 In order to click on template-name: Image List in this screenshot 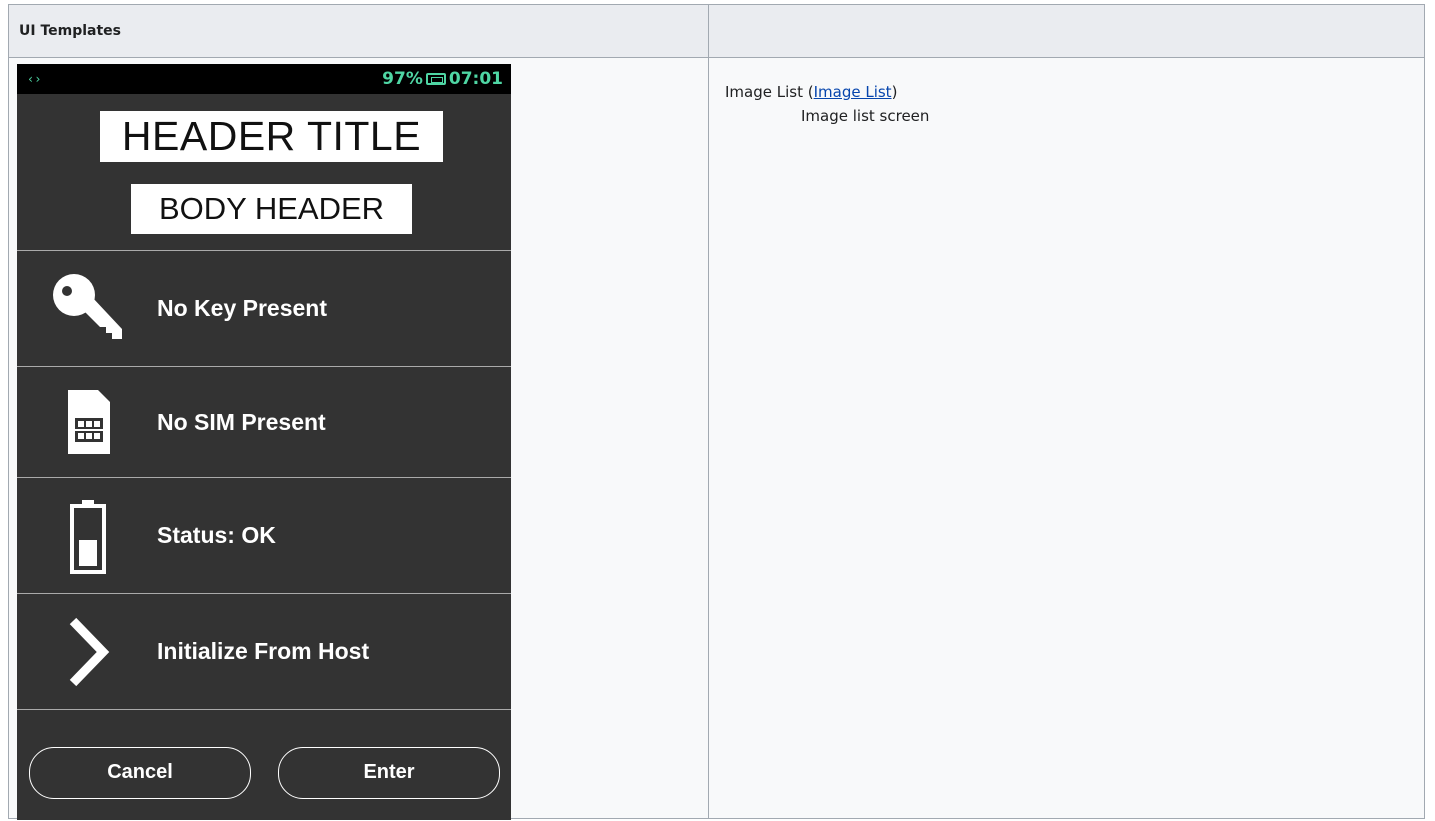, I will do `click(764, 92)`.